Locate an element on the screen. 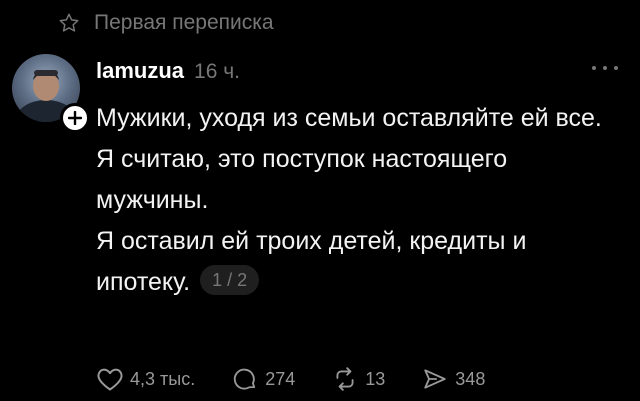 This screenshot has height=401, width=640. author-row: lamuzua 16 ч. is located at coordinates (168, 73).